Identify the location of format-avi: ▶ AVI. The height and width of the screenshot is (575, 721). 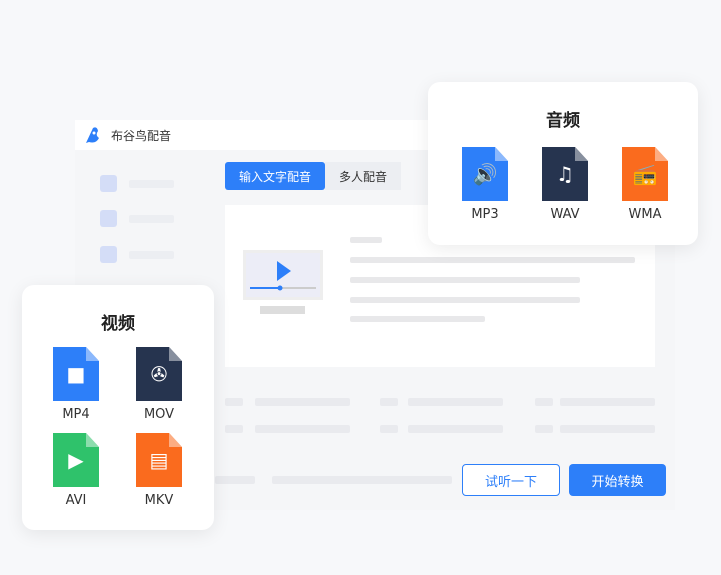
(76, 470).